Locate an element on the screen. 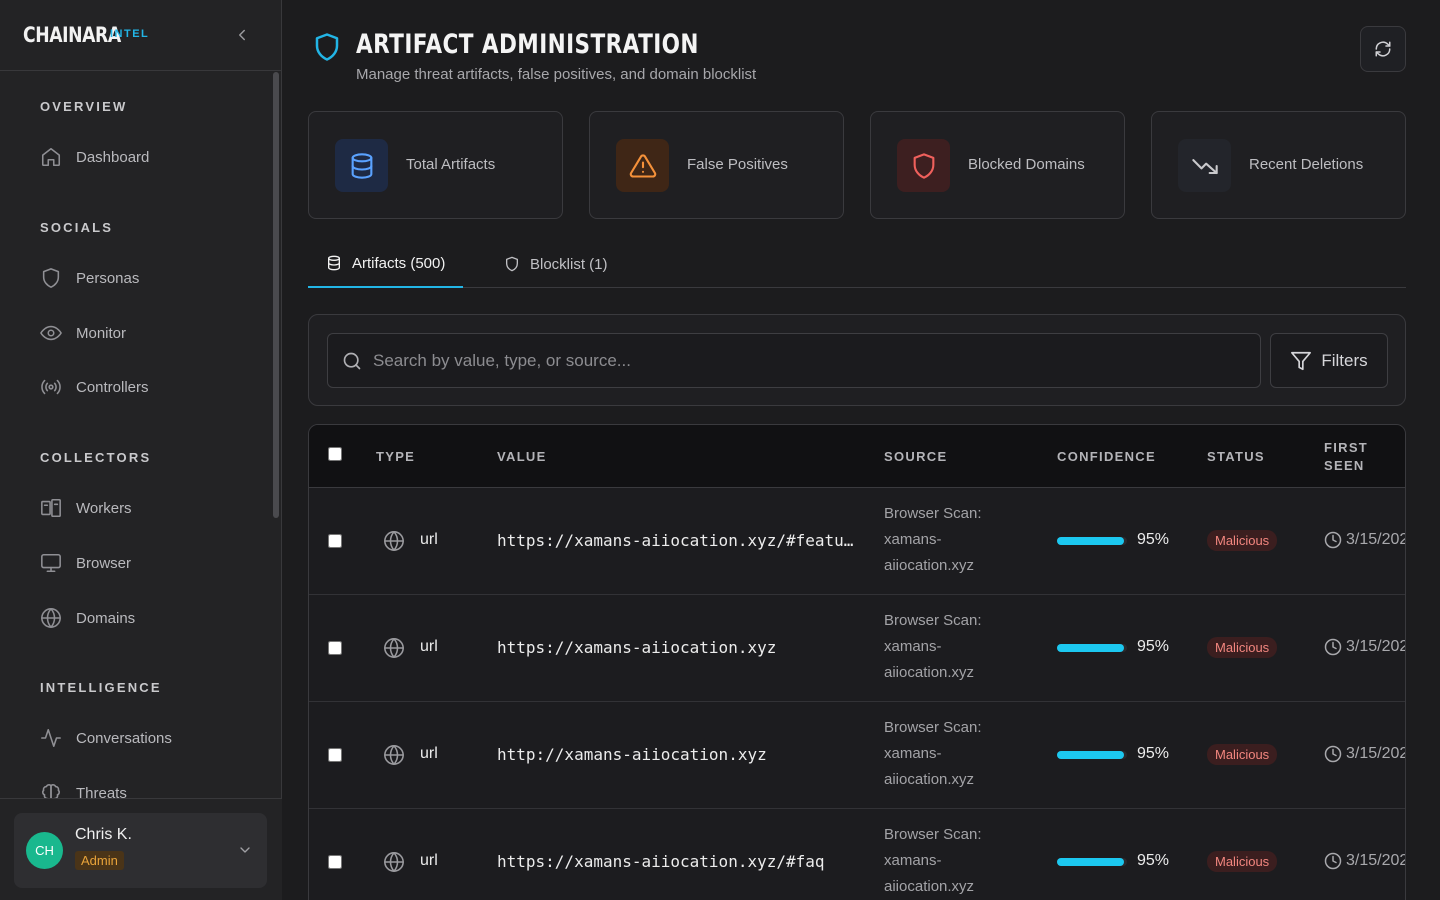  search-input is located at coordinates (794, 360).